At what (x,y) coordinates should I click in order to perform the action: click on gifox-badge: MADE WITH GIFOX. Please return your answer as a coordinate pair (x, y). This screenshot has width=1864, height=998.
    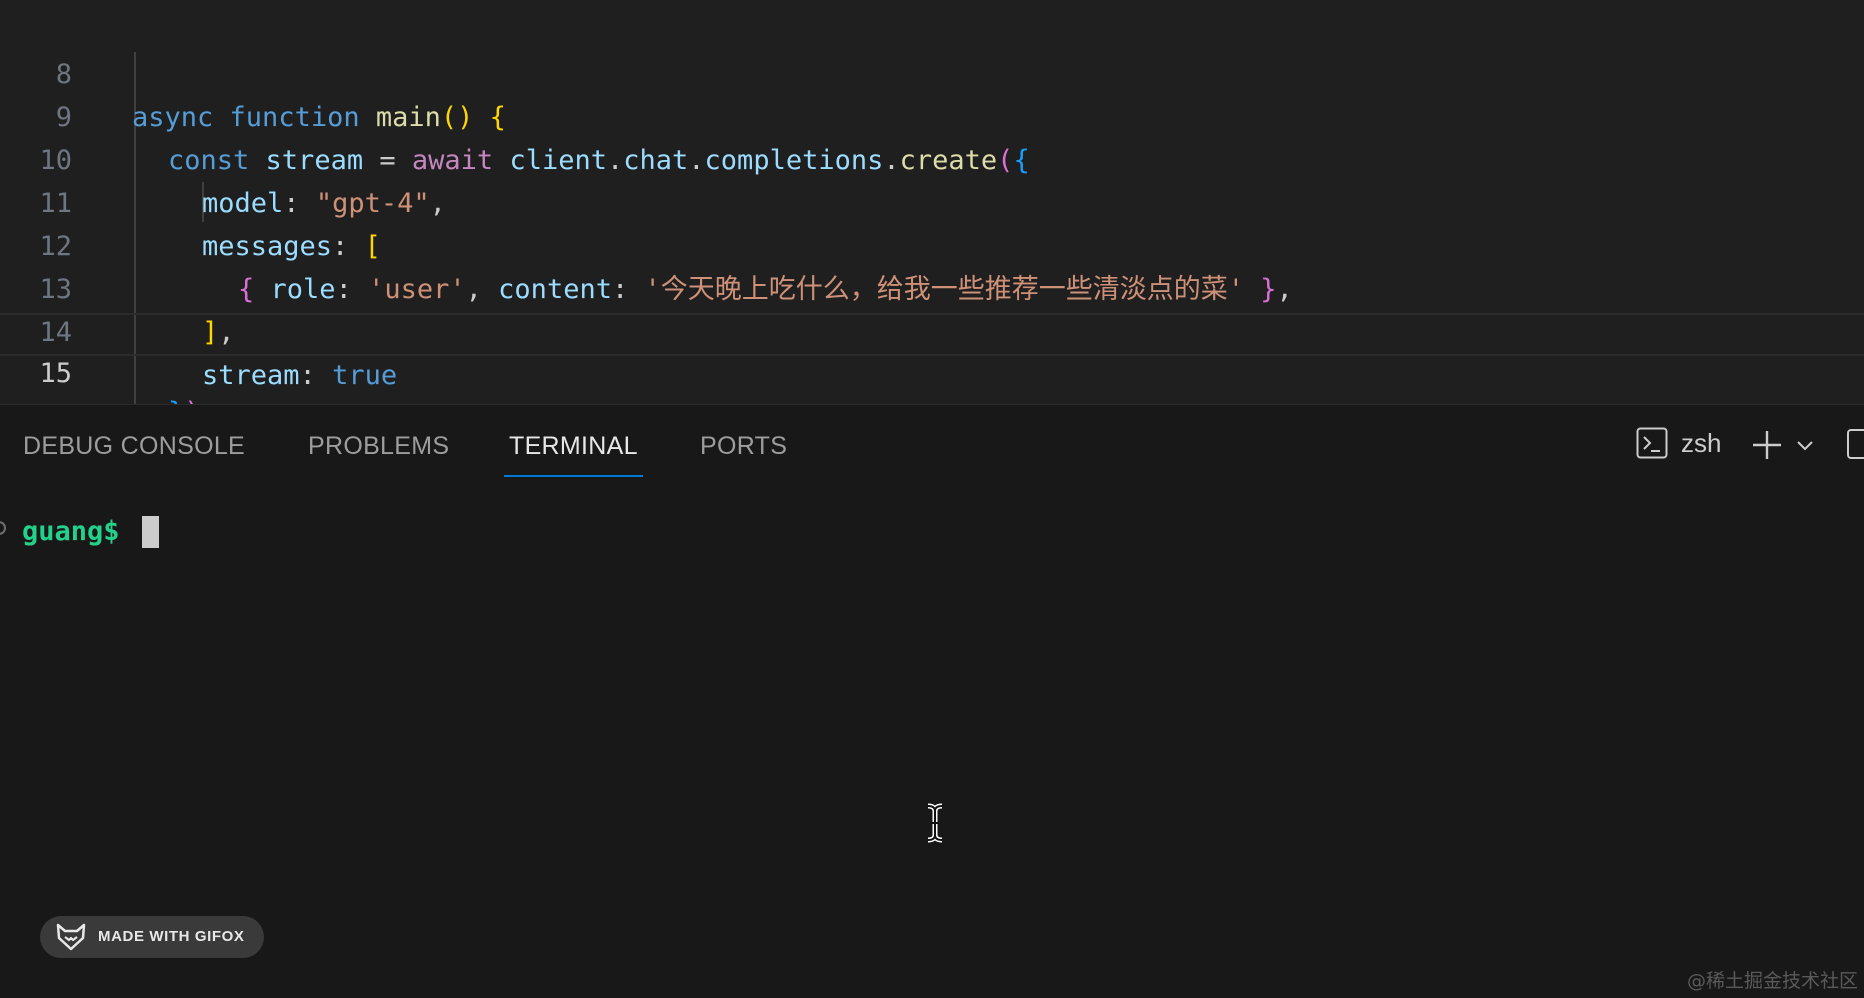
    Looking at the image, I should click on (152, 937).